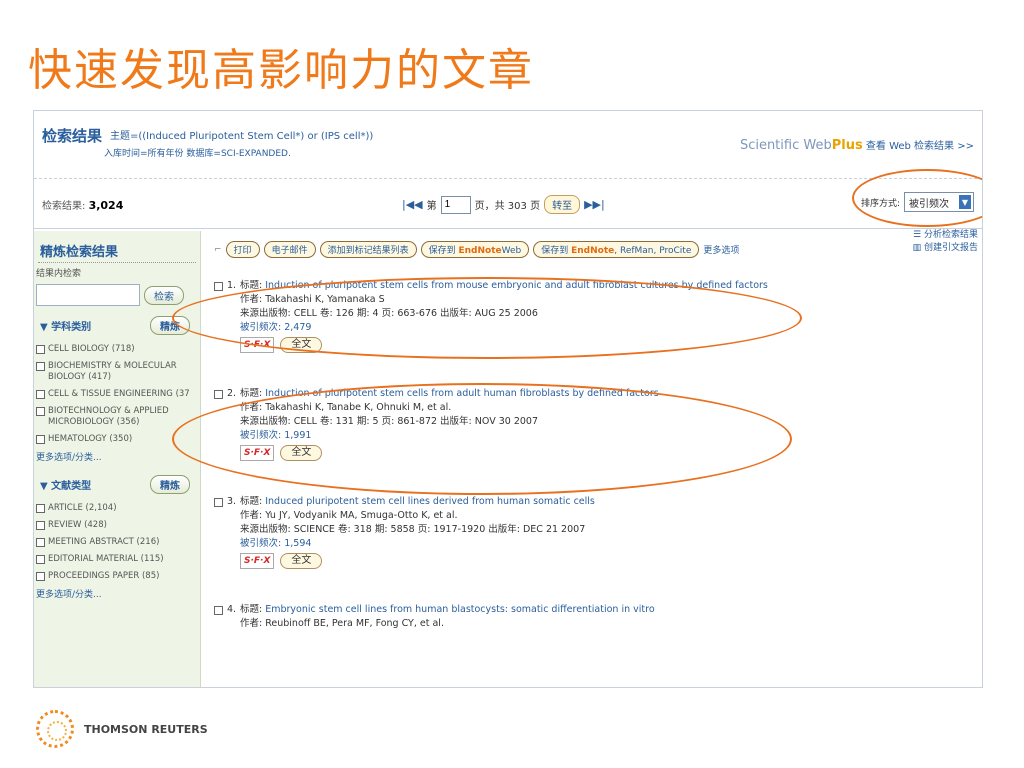 This screenshot has width=1024, height=768. Describe the element at coordinates (117, 525) in the screenshot. I see `filter-option: REVIEW (428)` at that location.